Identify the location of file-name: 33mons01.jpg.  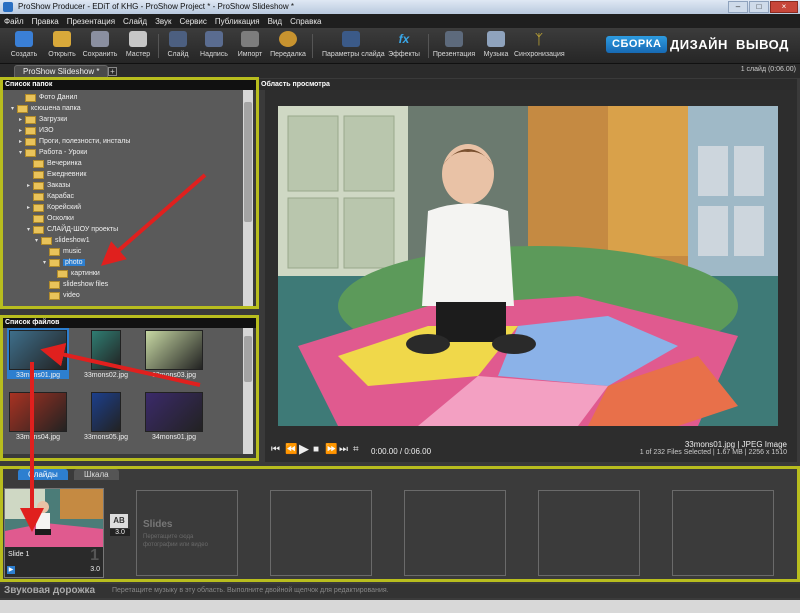
(710, 444).